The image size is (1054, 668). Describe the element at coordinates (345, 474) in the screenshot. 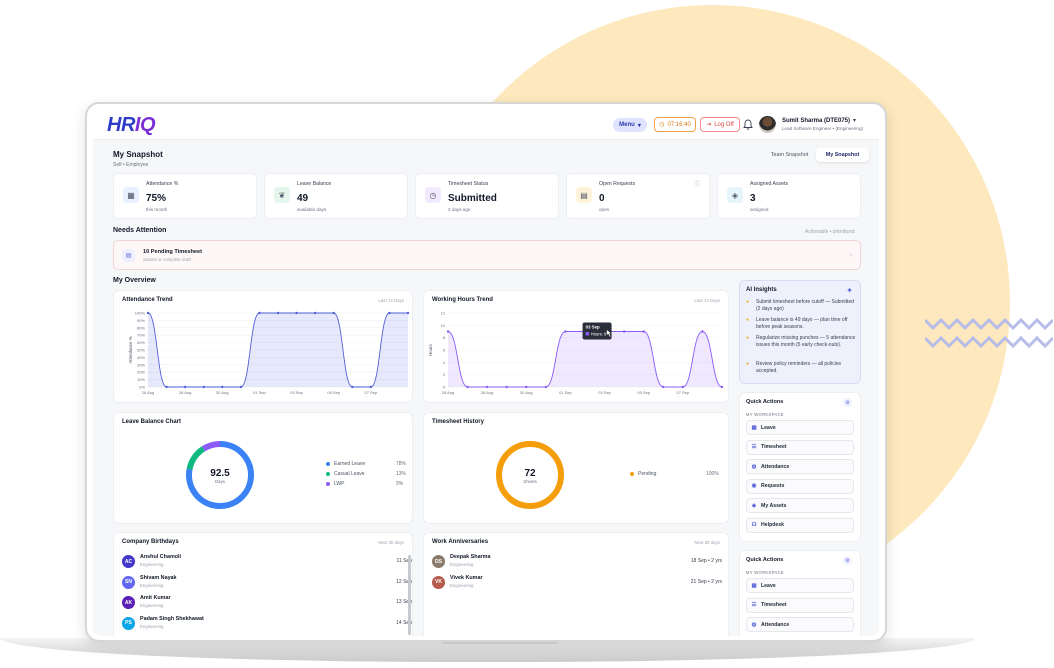

I see `legend-item: Casual Leave` at that location.